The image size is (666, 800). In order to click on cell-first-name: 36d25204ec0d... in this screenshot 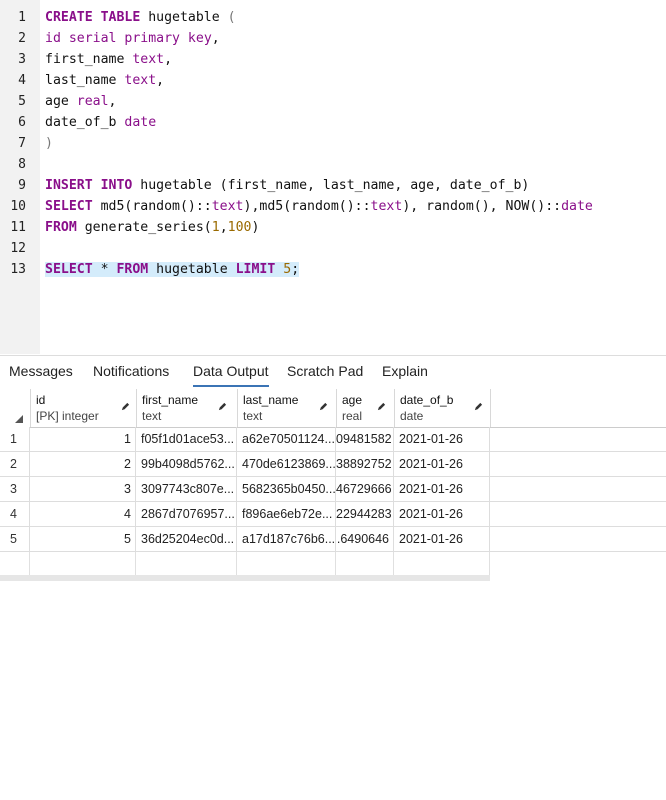, I will do `click(186, 539)`.